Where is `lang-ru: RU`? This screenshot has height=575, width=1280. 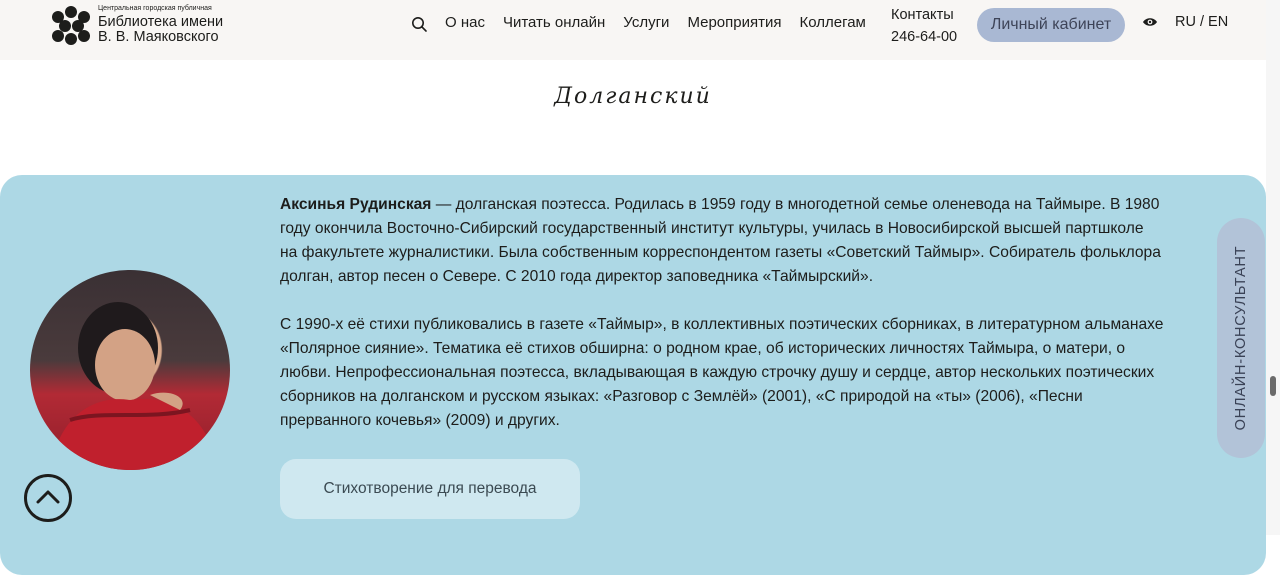
lang-ru: RU is located at coordinates (1185, 22).